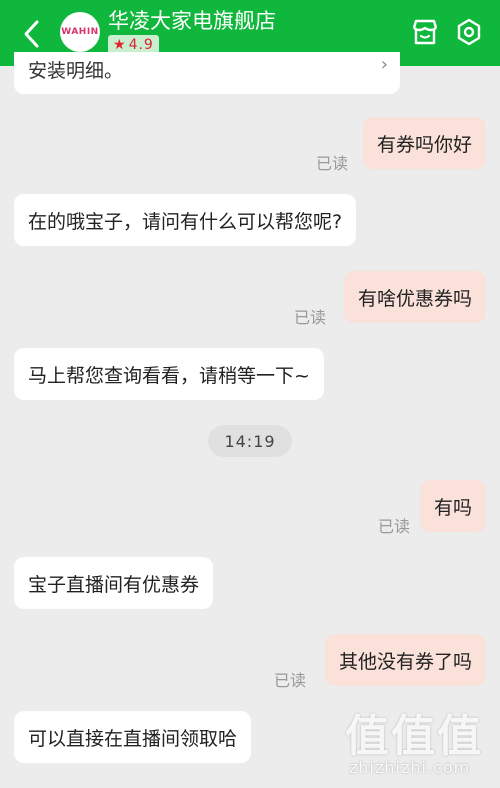  I want to click on store-button, so click(425, 32).